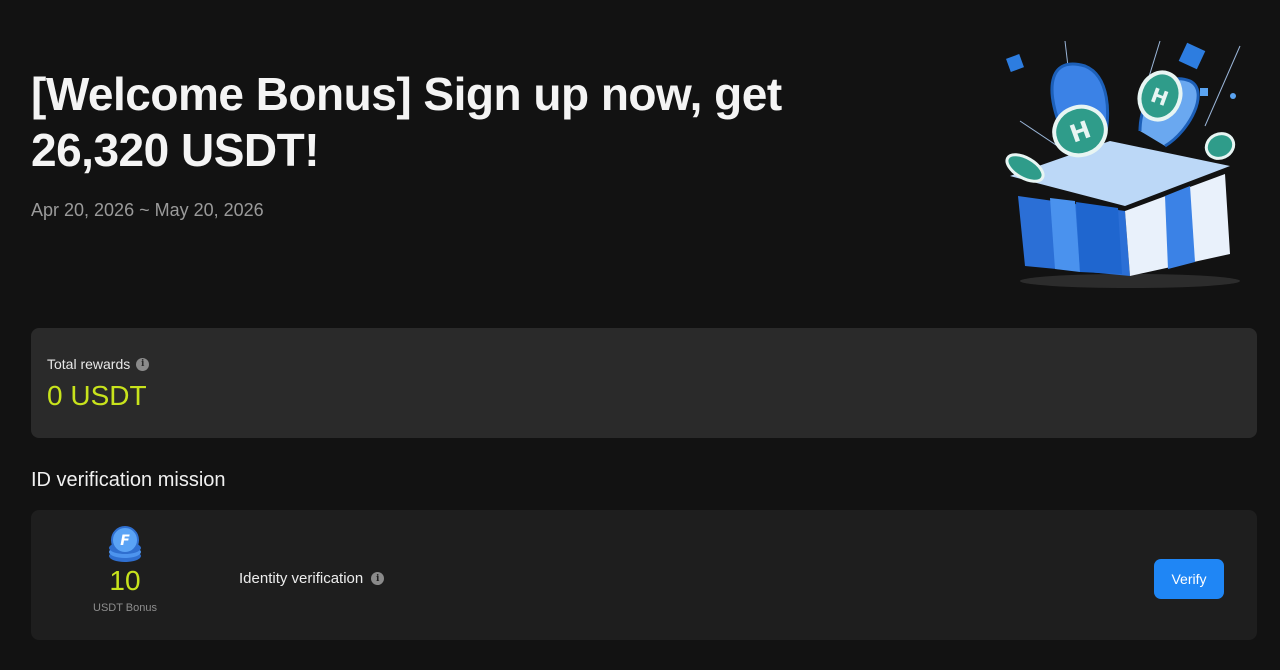 This screenshot has width=1280, height=670. What do you see at coordinates (1123, 164) in the screenshot?
I see `gift-box-illustration: H H` at bounding box center [1123, 164].